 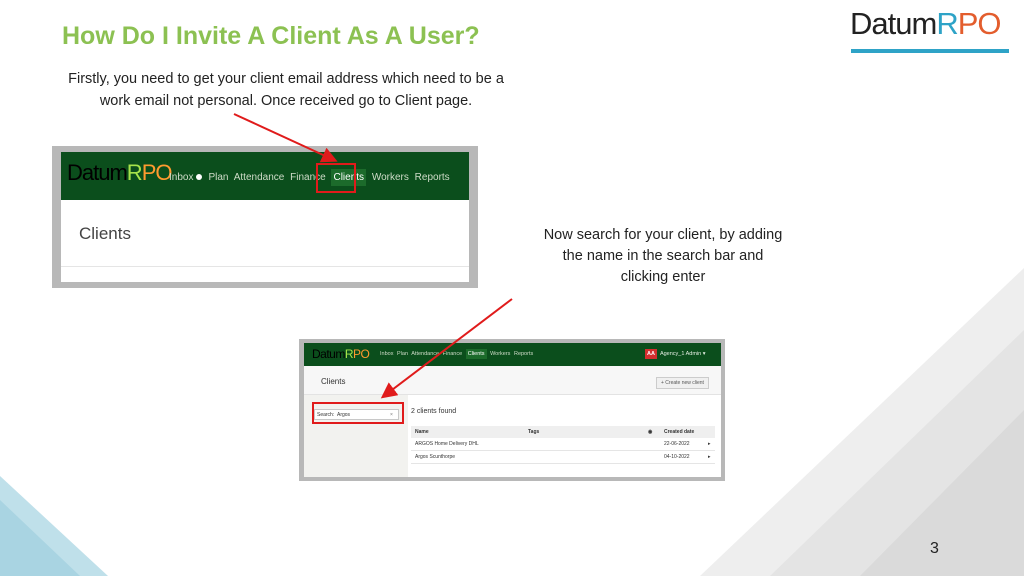 What do you see at coordinates (373, 256) in the screenshot?
I see `annotation-arrows` at bounding box center [373, 256].